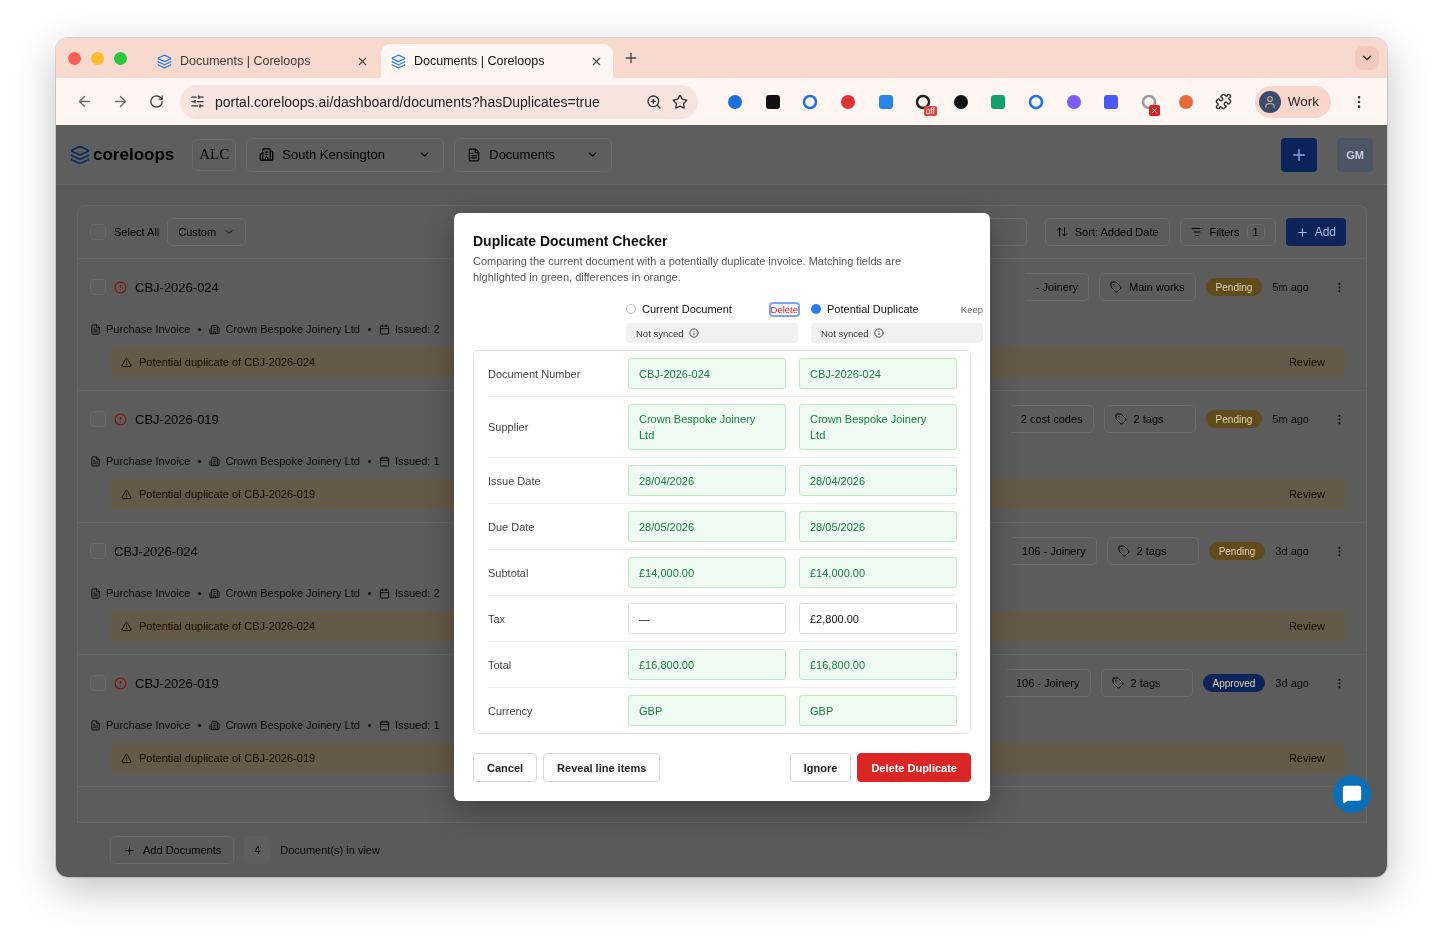  Describe the element at coordinates (1303, 101) in the screenshot. I see `profile-name: Work` at that location.